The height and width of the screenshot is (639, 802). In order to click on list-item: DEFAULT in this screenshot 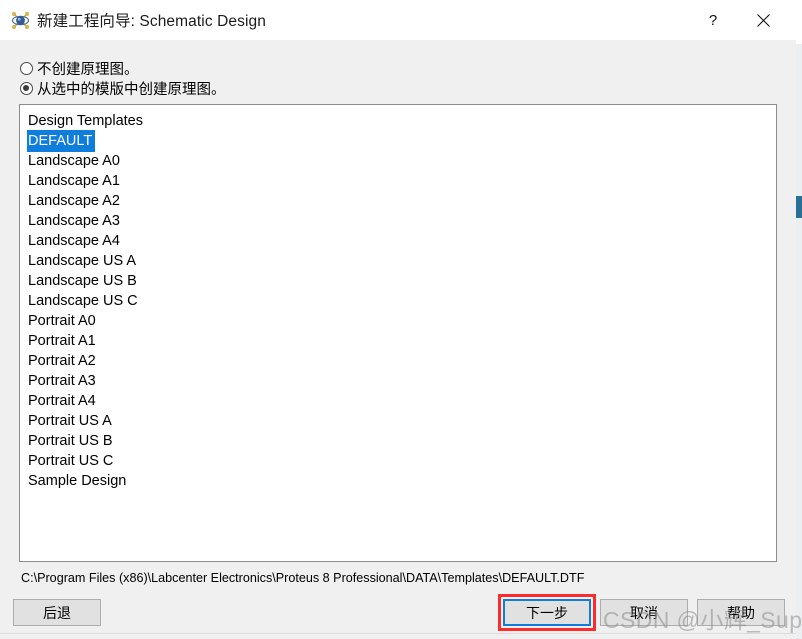, I will do `click(398, 141)`.